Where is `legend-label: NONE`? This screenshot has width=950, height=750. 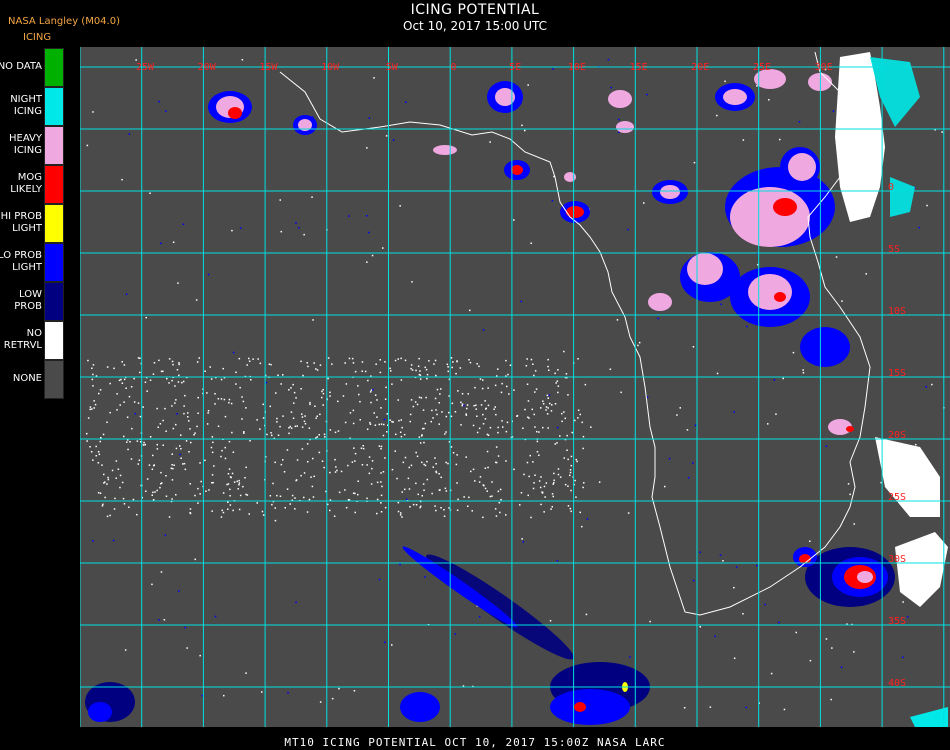
legend-label: NONE is located at coordinates (27, 378).